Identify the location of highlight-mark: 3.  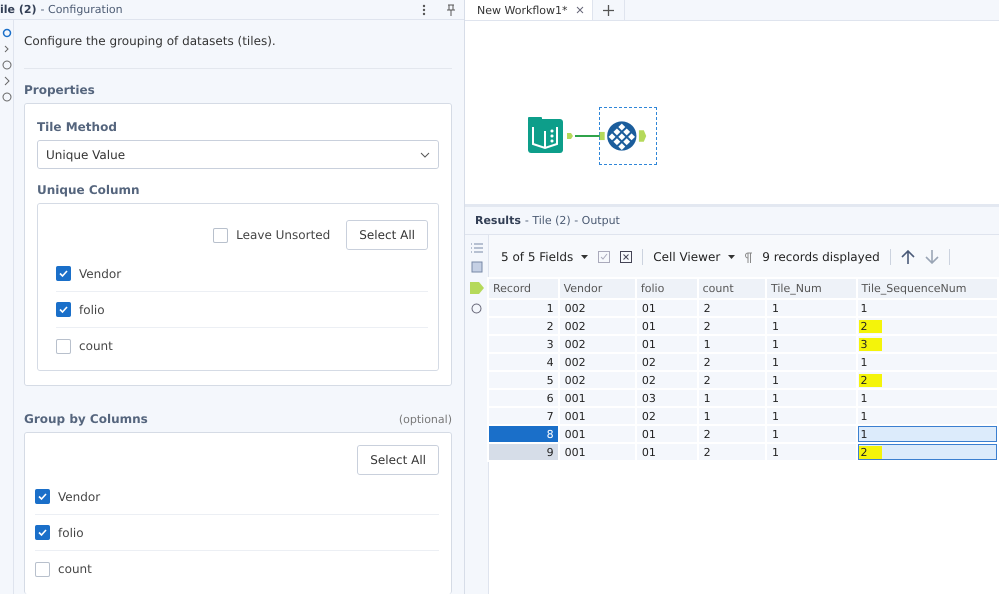
(870, 344).